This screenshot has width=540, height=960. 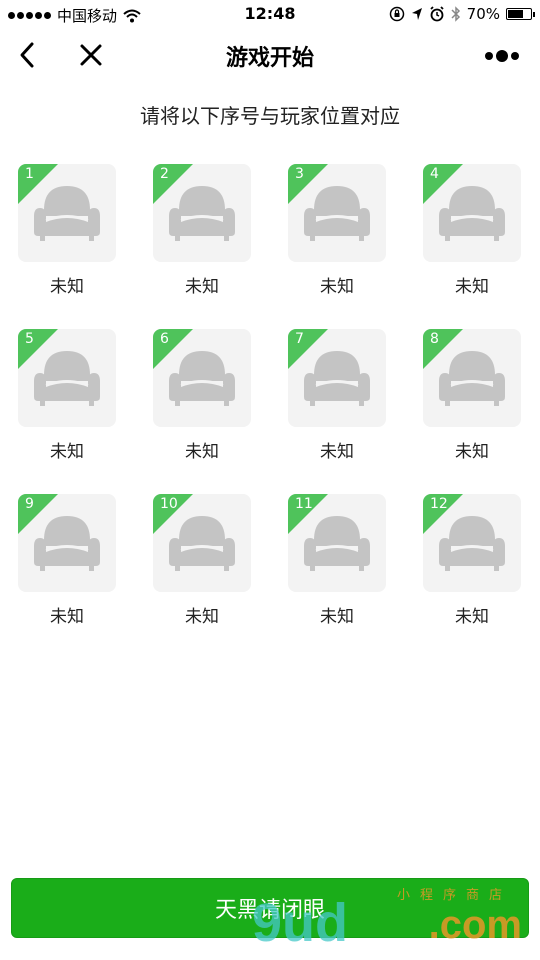 I want to click on seat-item: 1 未知, so click(x=67, y=230).